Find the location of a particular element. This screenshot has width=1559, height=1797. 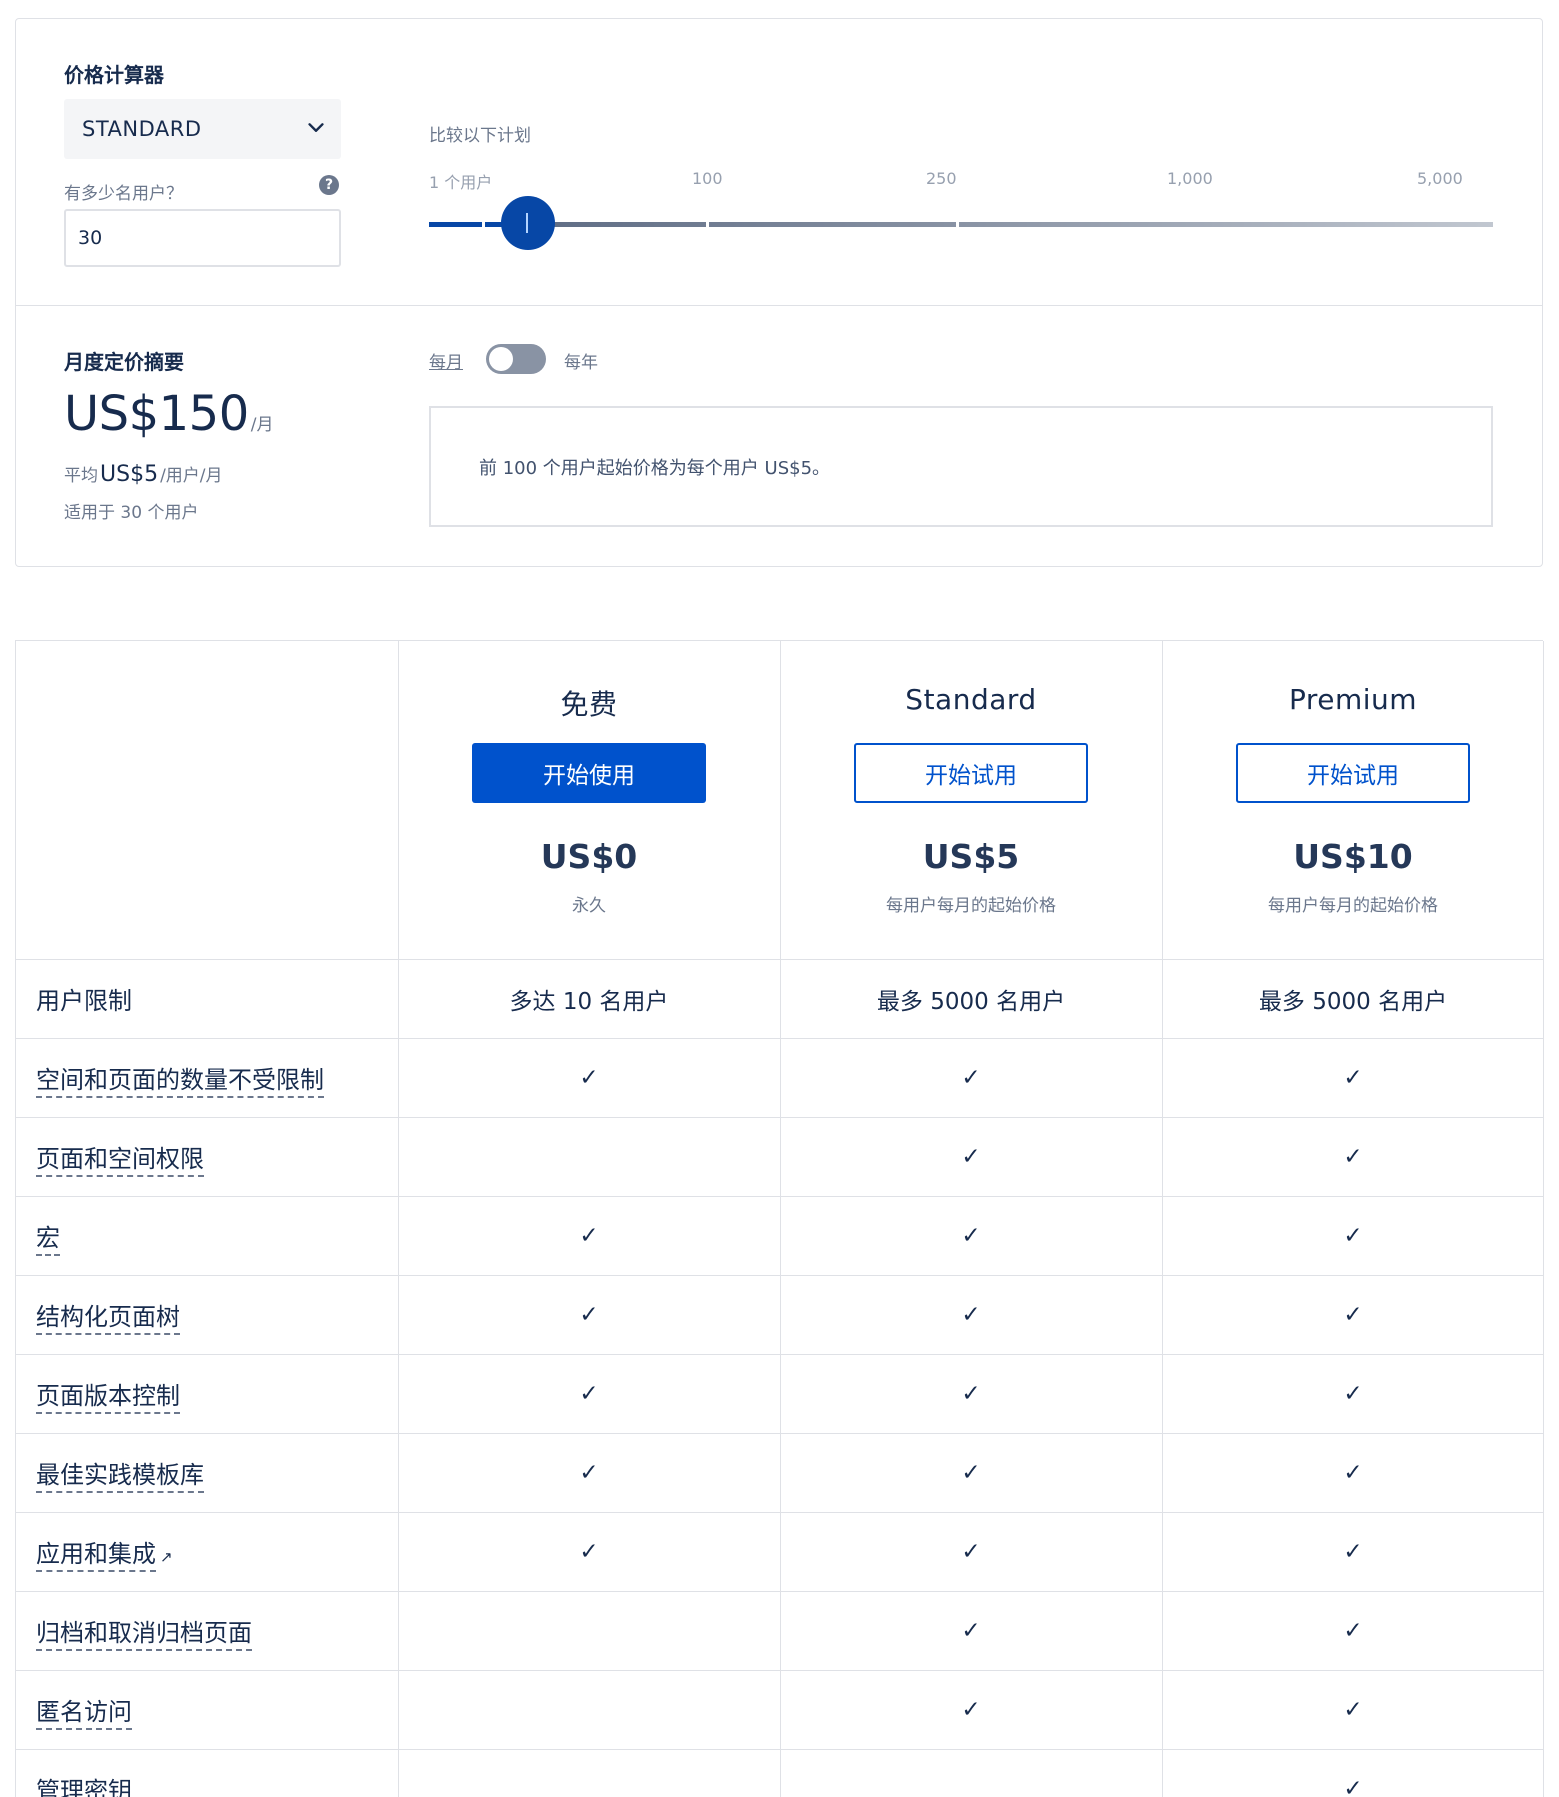

plan-name: 免费 is located at coordinates (589, 704).